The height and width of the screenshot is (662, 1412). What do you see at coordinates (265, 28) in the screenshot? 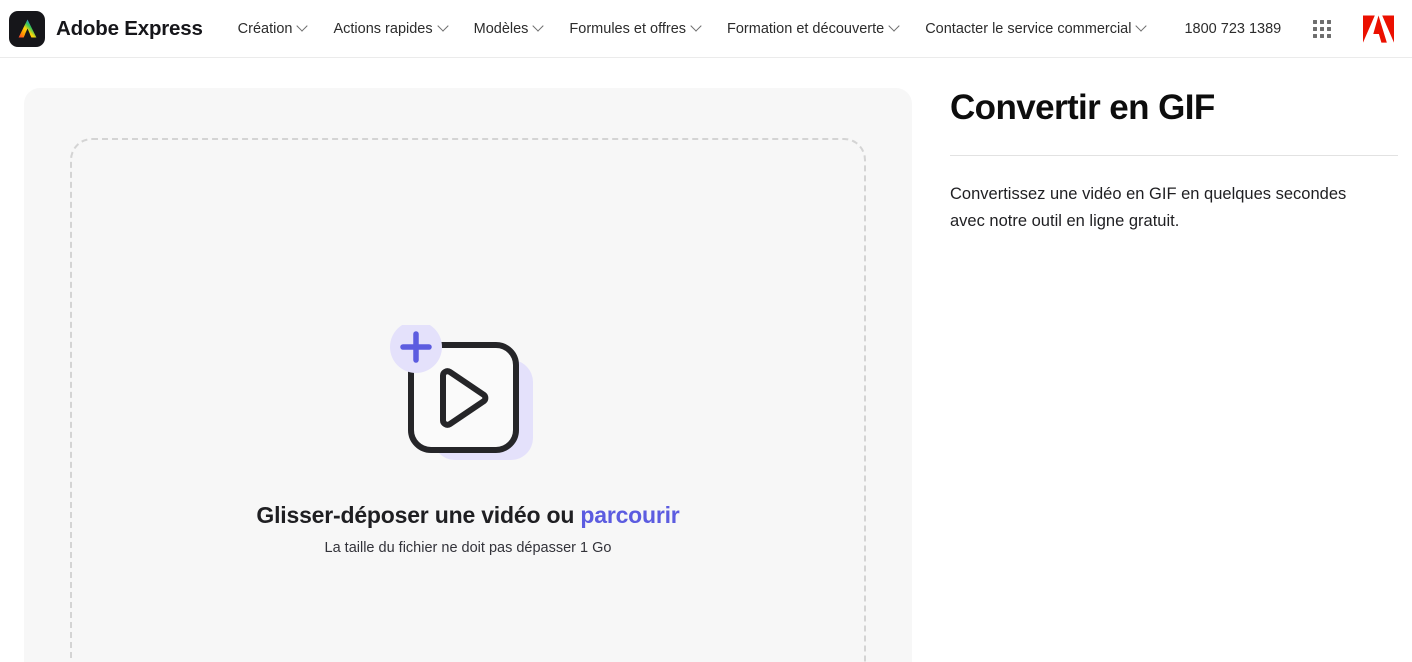
I see `nav-item-label: Création` at bounding box center [265, 28].